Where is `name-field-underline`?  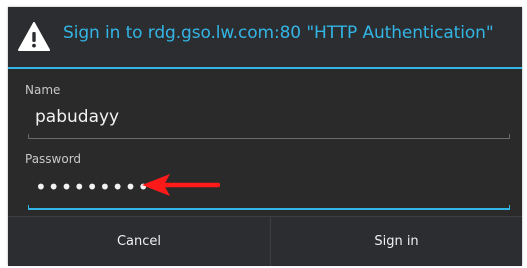
name-field-underline is located at coordinates (269, 136).